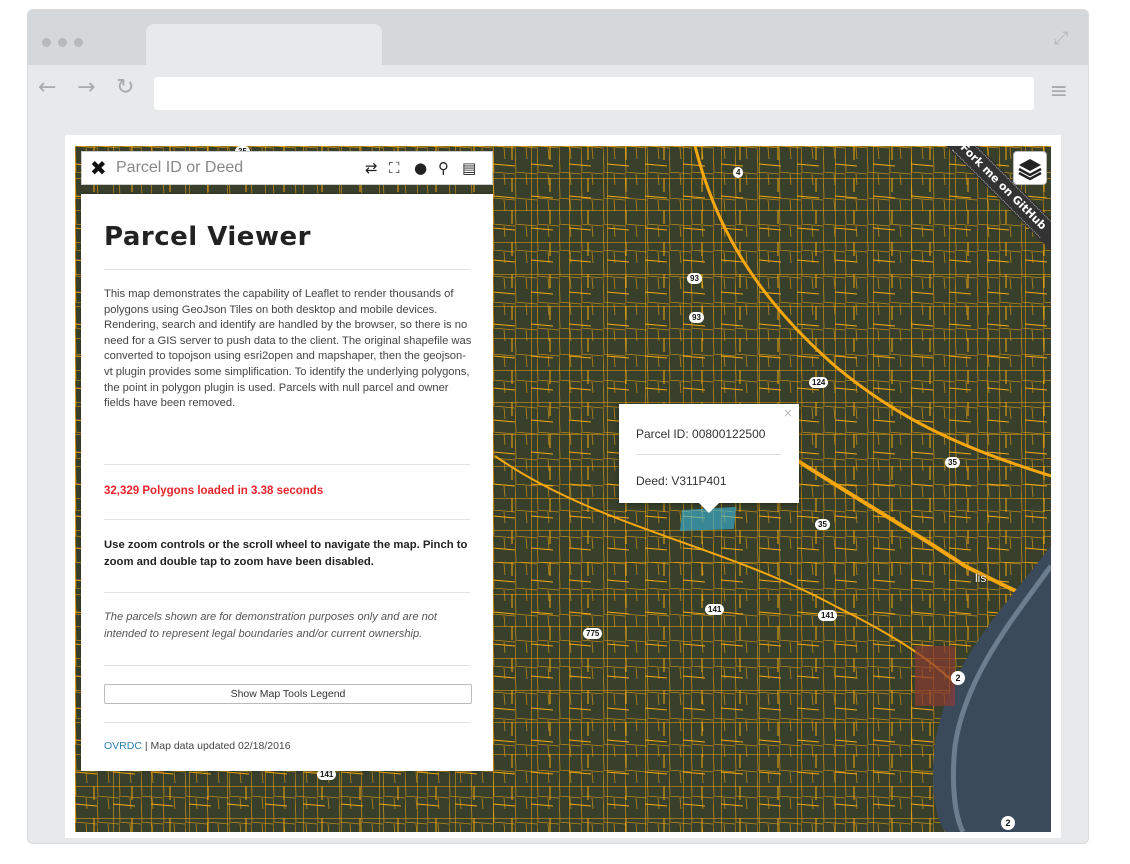  What do you see at coordinates (420, 168) in the screenshot?
I see `globe-icon: ●` at bounding box center [420, 168].